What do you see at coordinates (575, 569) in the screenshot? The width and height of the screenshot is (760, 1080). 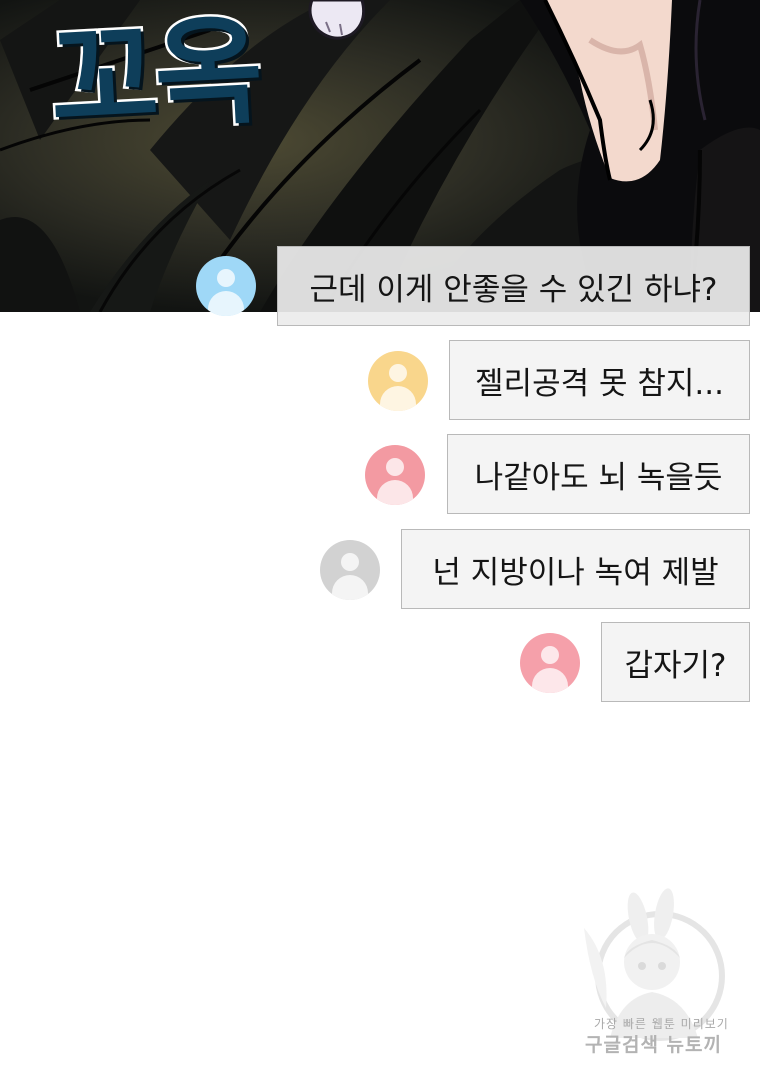 I see `chat-bubble: 넌 지방이나 녹여 제발` at bounding box center [575, 569].